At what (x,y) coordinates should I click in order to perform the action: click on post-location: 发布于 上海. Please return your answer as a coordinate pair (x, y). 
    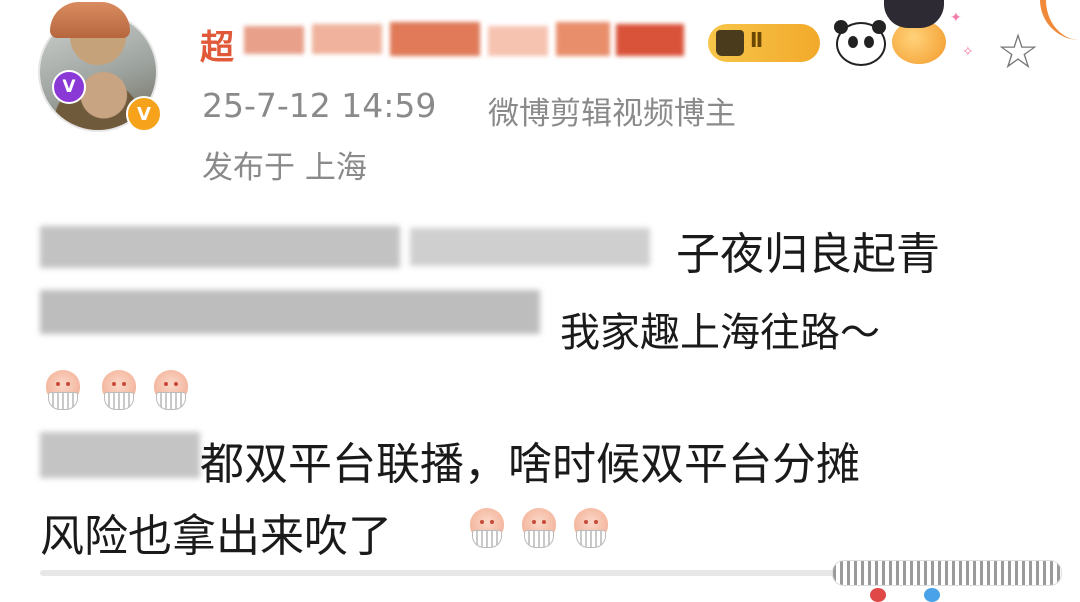
    Looking at the image, I should click on (284, 168).